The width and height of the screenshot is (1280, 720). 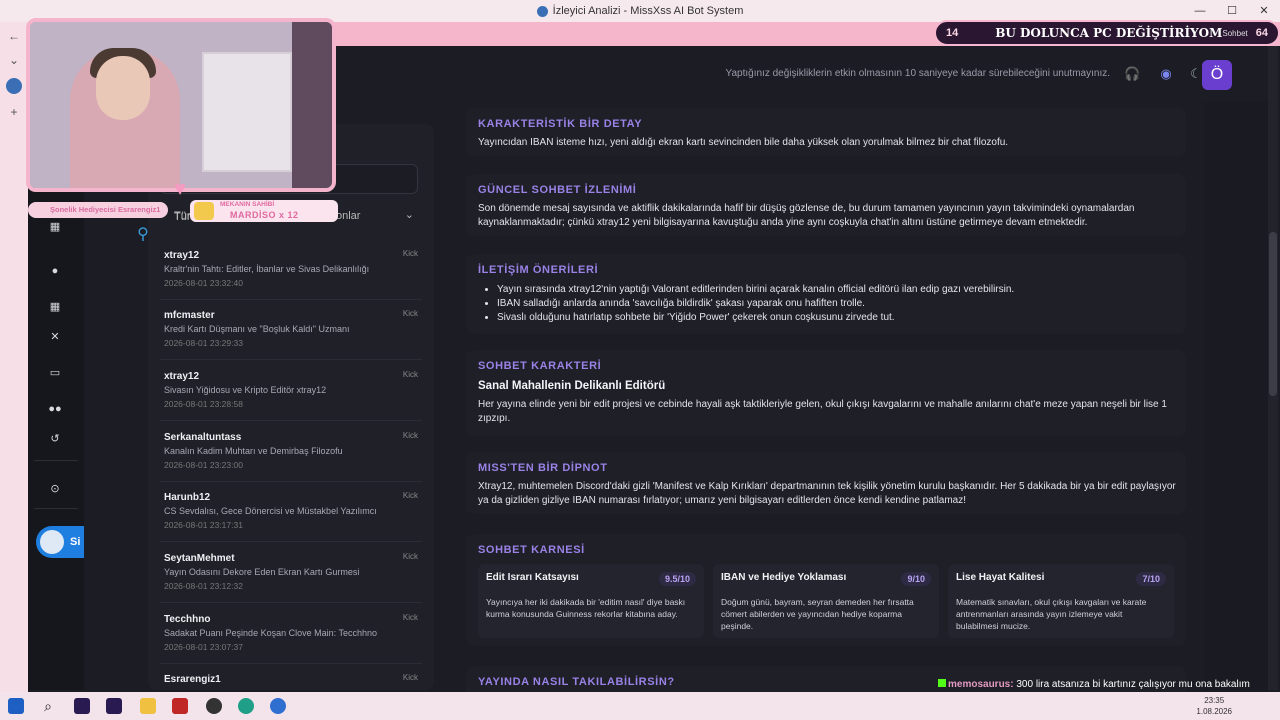 What do you see at coordinates (640, 706) in the screenshot?
I see `windows-taskbar: ⌕ 23:35 1.08.2026` at bounding box center [640, 706].